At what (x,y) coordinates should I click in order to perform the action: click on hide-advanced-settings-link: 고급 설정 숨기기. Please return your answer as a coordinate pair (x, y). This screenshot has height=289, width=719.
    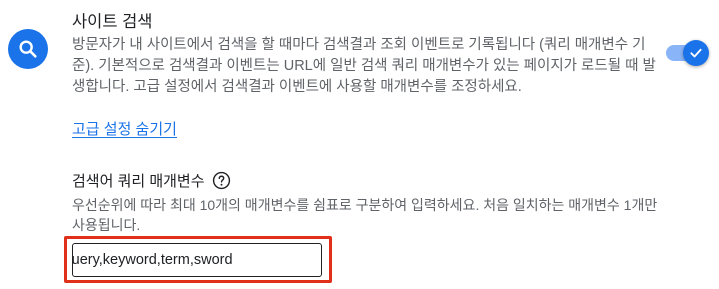
    Looking at the image, I should click on (124, 128).